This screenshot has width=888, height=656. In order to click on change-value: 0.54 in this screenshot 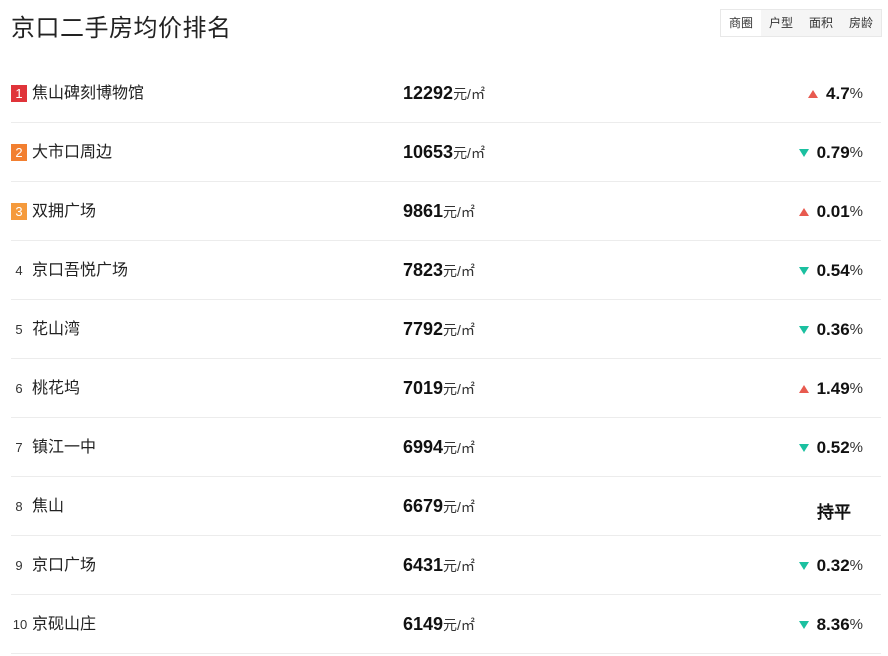, I will do `click(833, 270)`.